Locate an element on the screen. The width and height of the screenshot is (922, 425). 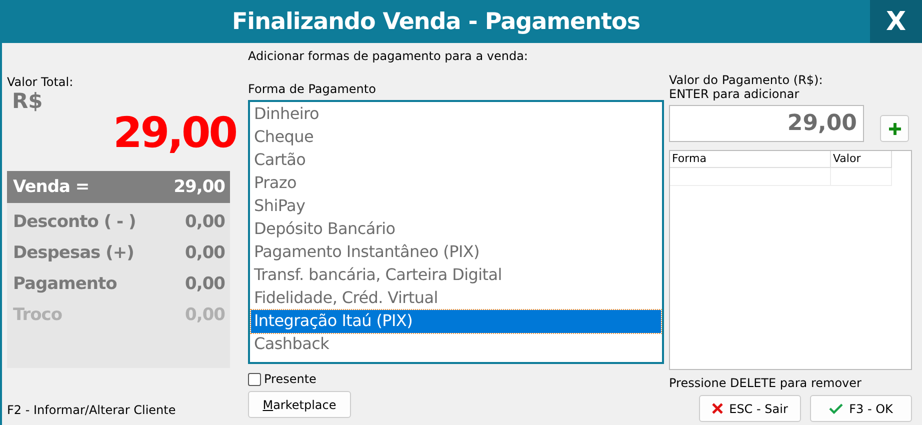
amount-label: Valor do Pagamento (R$): is located at coordinates (746, 80).